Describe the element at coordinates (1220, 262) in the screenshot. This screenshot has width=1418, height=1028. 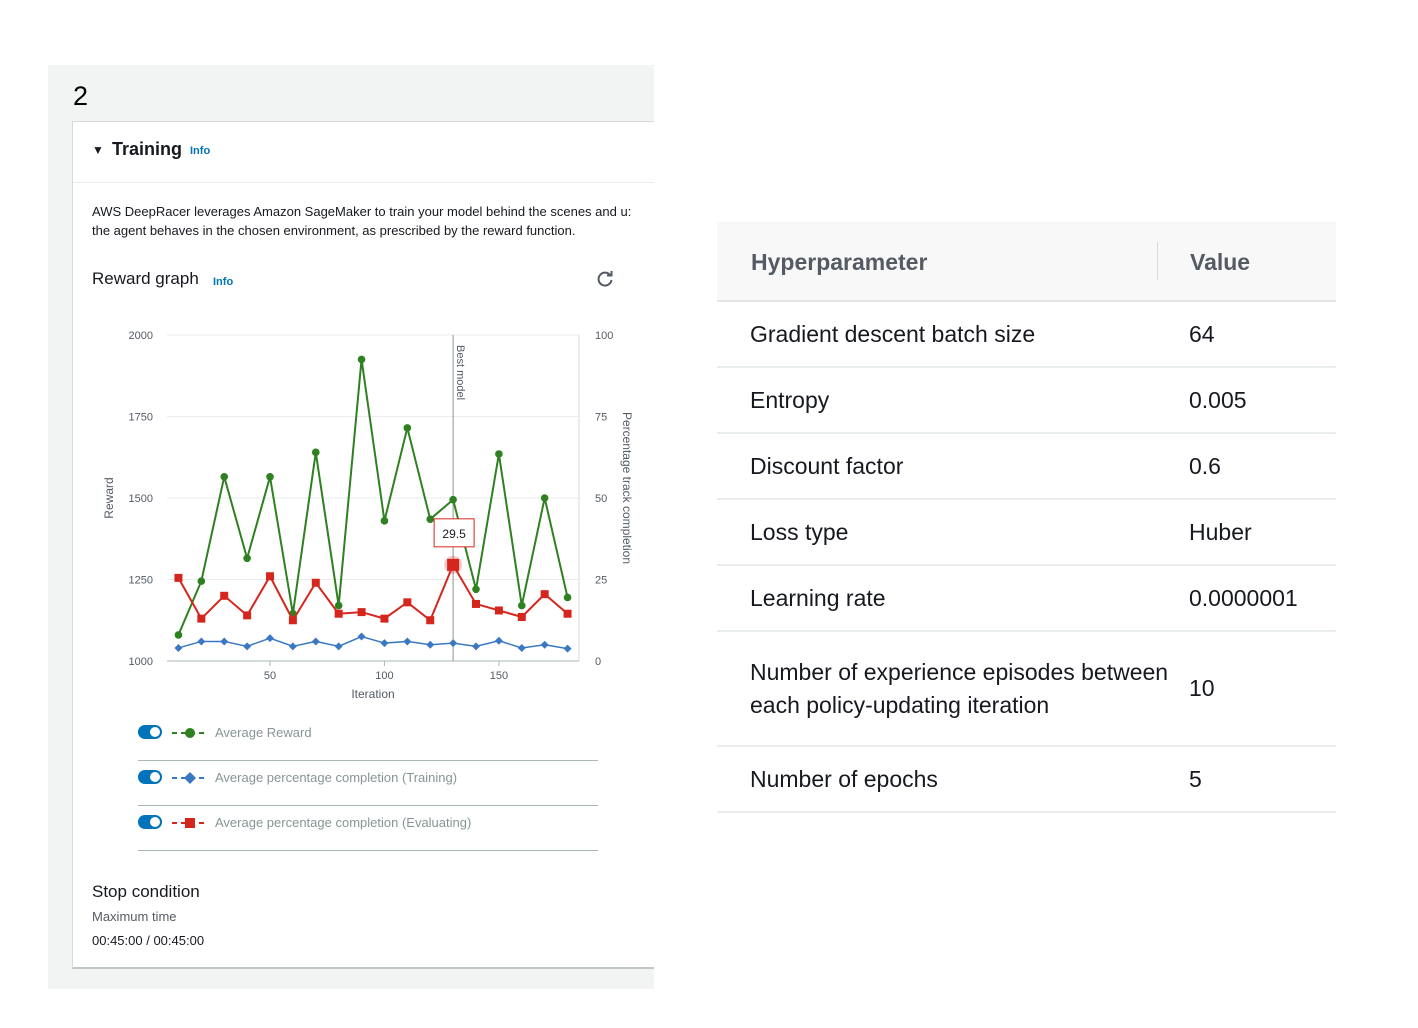
I see `header-value: Value` at that location.